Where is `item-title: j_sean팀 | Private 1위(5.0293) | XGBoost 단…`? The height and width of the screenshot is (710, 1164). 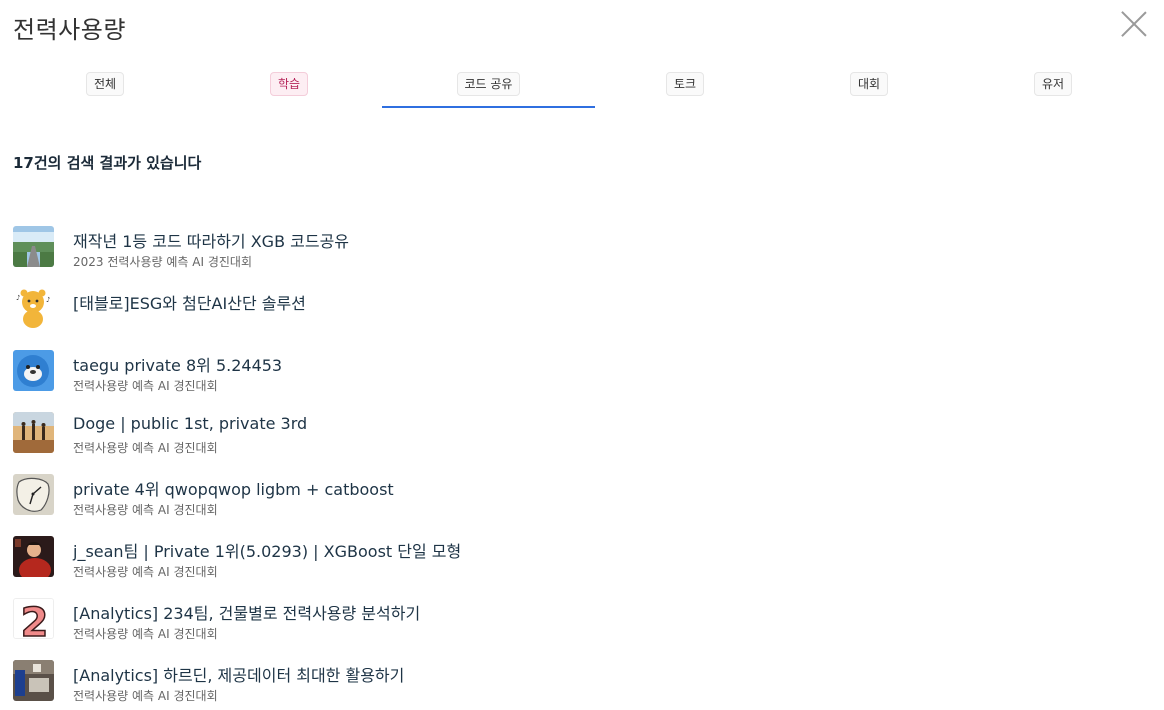
item-title: j_sean팀 | Private 1위(5.0293) | XGBoost 단… is located at coordinates (267, 551).